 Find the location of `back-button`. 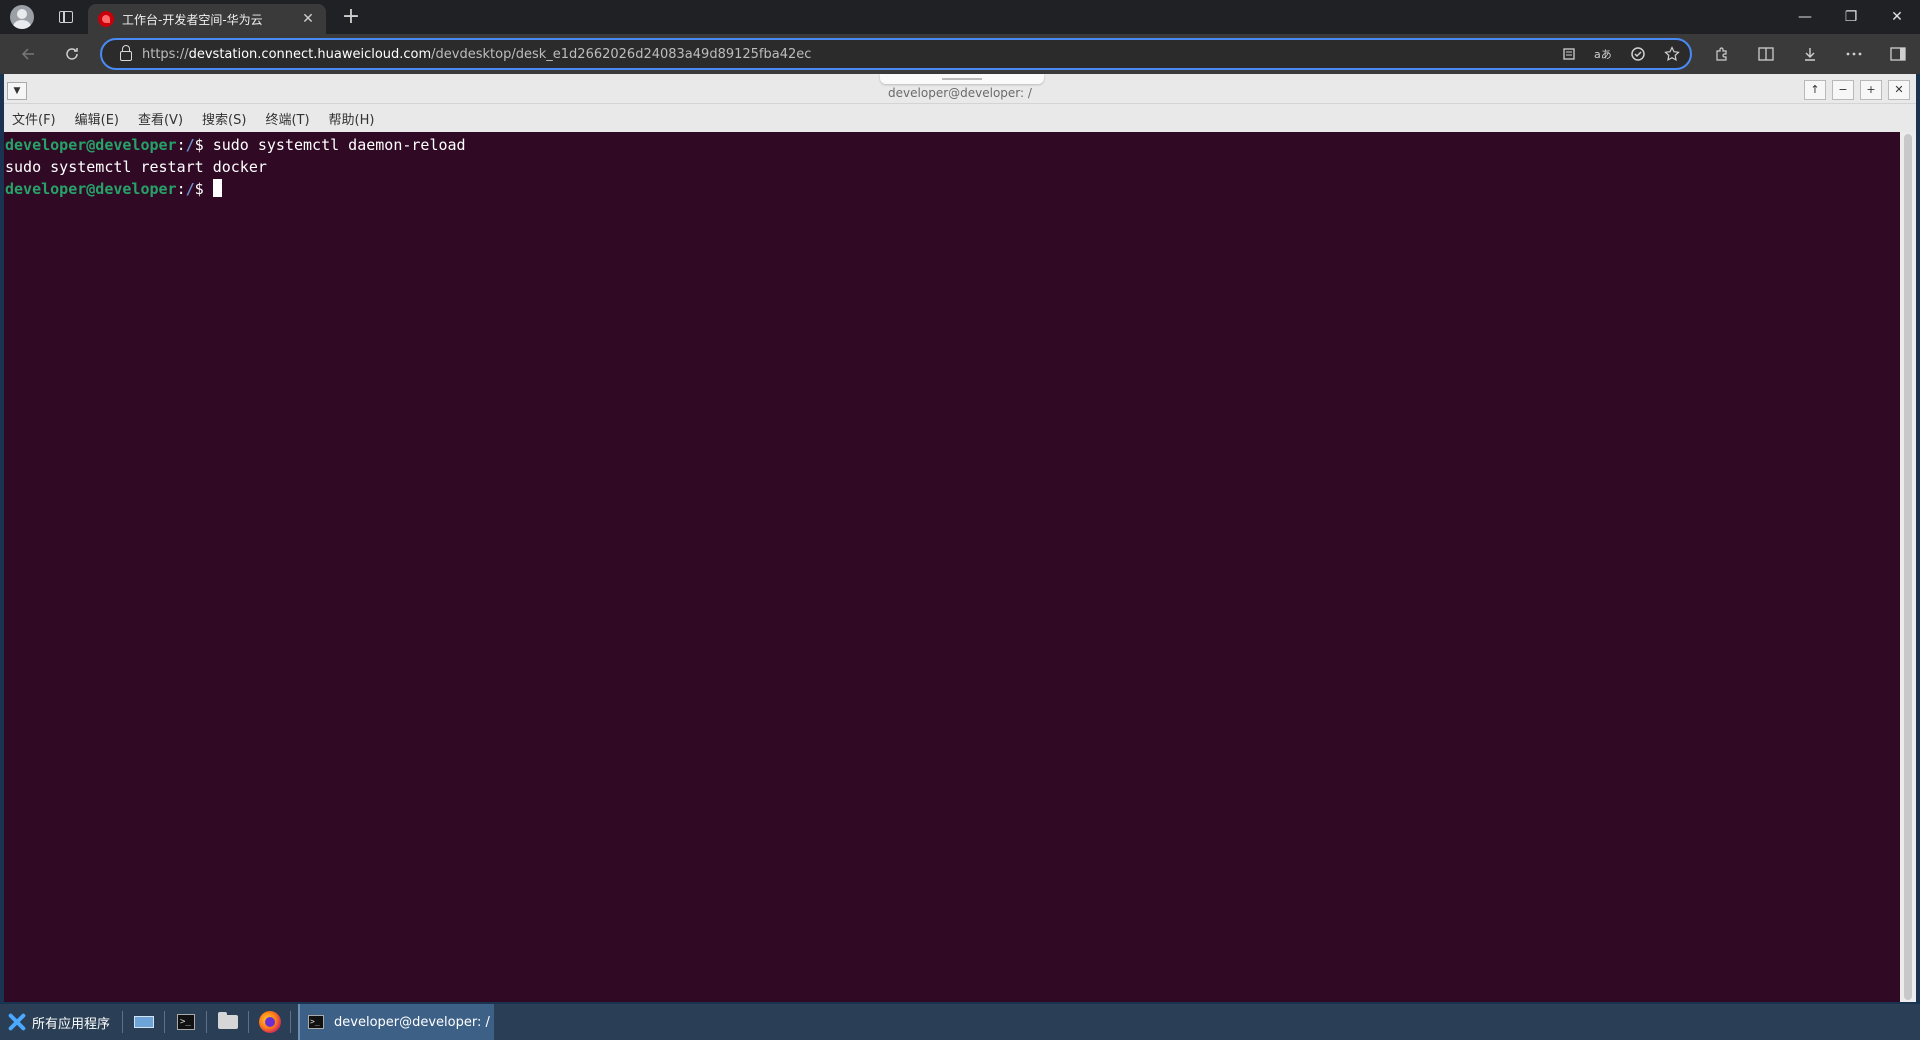

back-button is located at coordinates (28, 54).